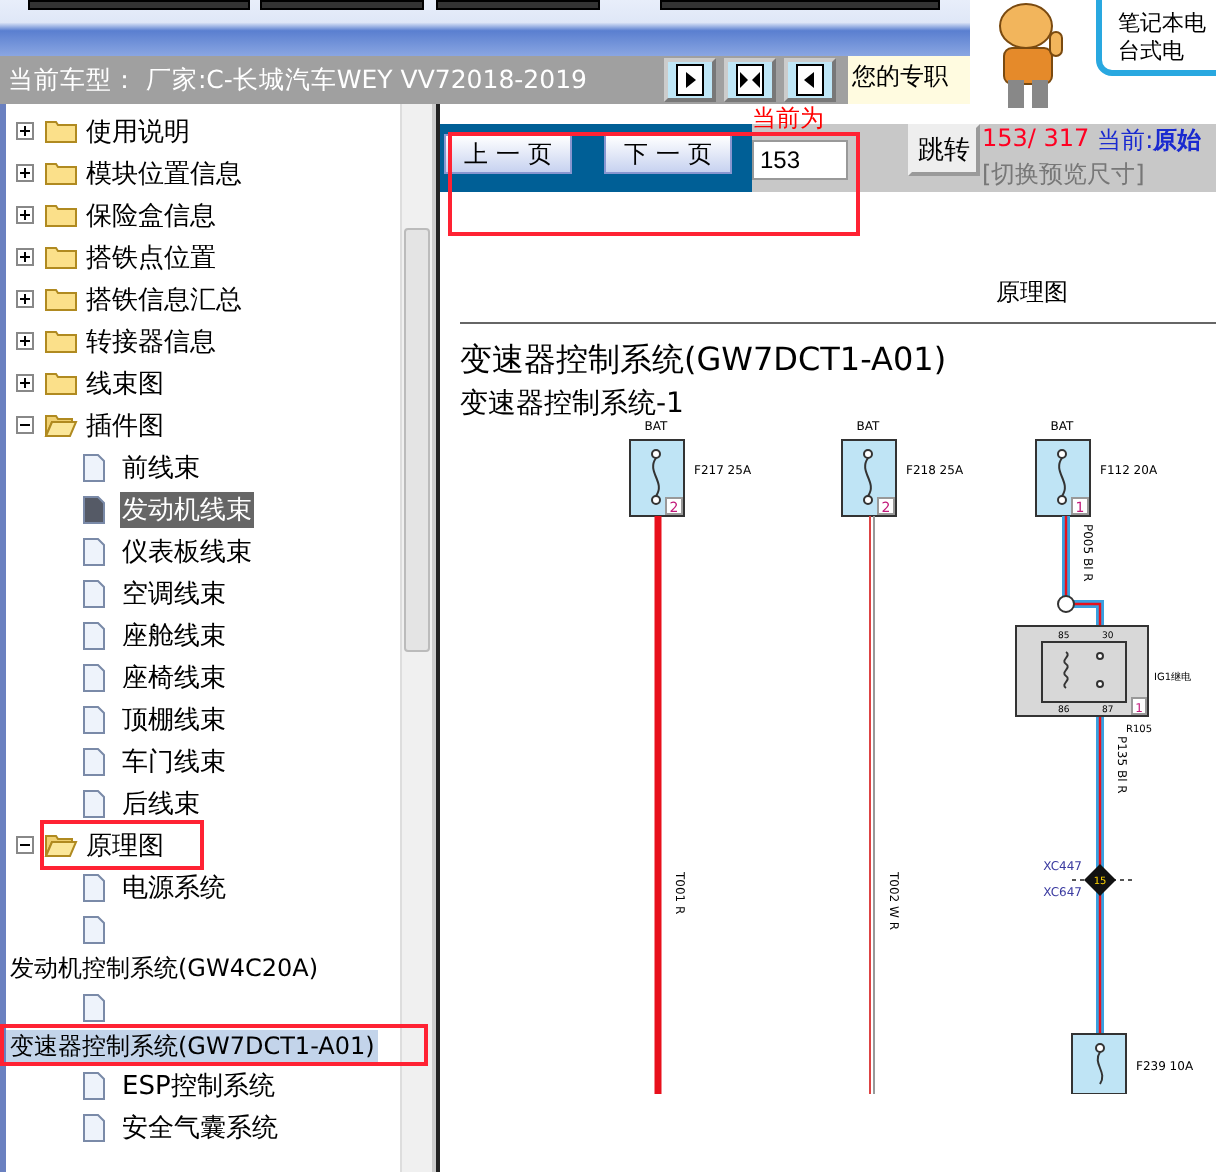  Describe the element at coordinates (789, 118) in the screenshot. I see `current-page-label: 当前为` at that location.